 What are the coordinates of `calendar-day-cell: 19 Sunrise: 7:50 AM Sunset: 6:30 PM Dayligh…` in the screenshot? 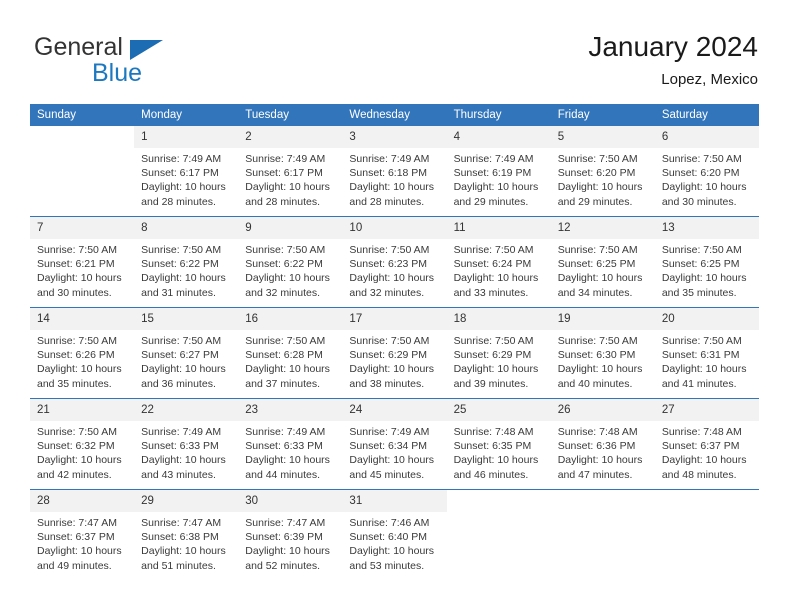 It's located at (602, 353).